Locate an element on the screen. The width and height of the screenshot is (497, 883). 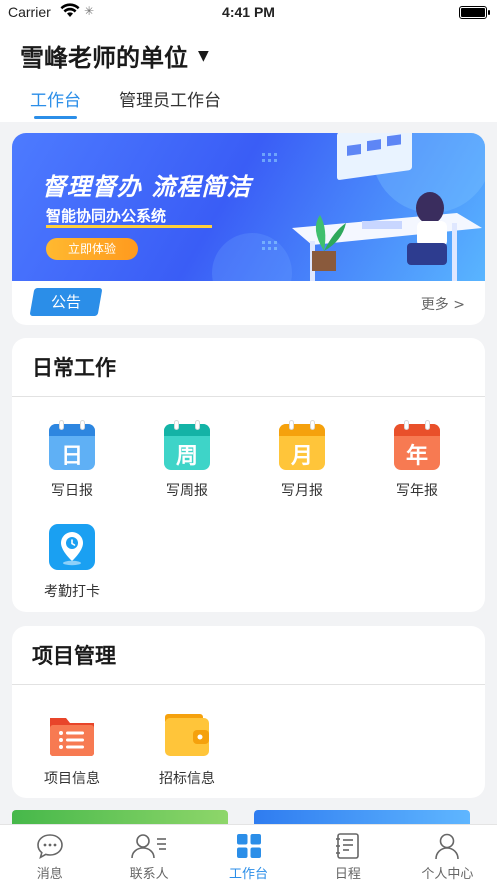
org-title: 雪峰老师的单位 is located at coordinates (104, 58).